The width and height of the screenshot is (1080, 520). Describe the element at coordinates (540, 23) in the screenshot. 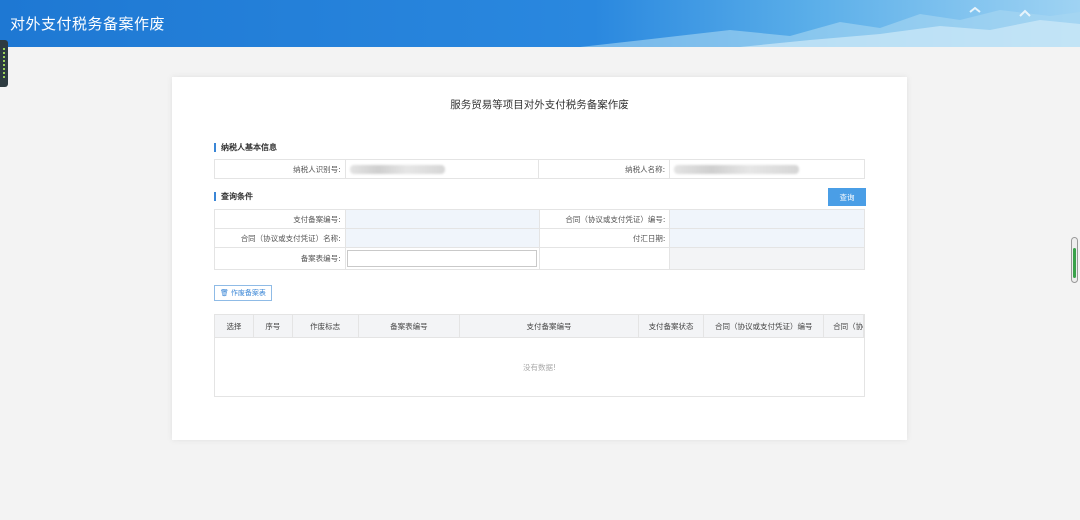

I see `top-bar: 对外支付税务备案作废` at that location.